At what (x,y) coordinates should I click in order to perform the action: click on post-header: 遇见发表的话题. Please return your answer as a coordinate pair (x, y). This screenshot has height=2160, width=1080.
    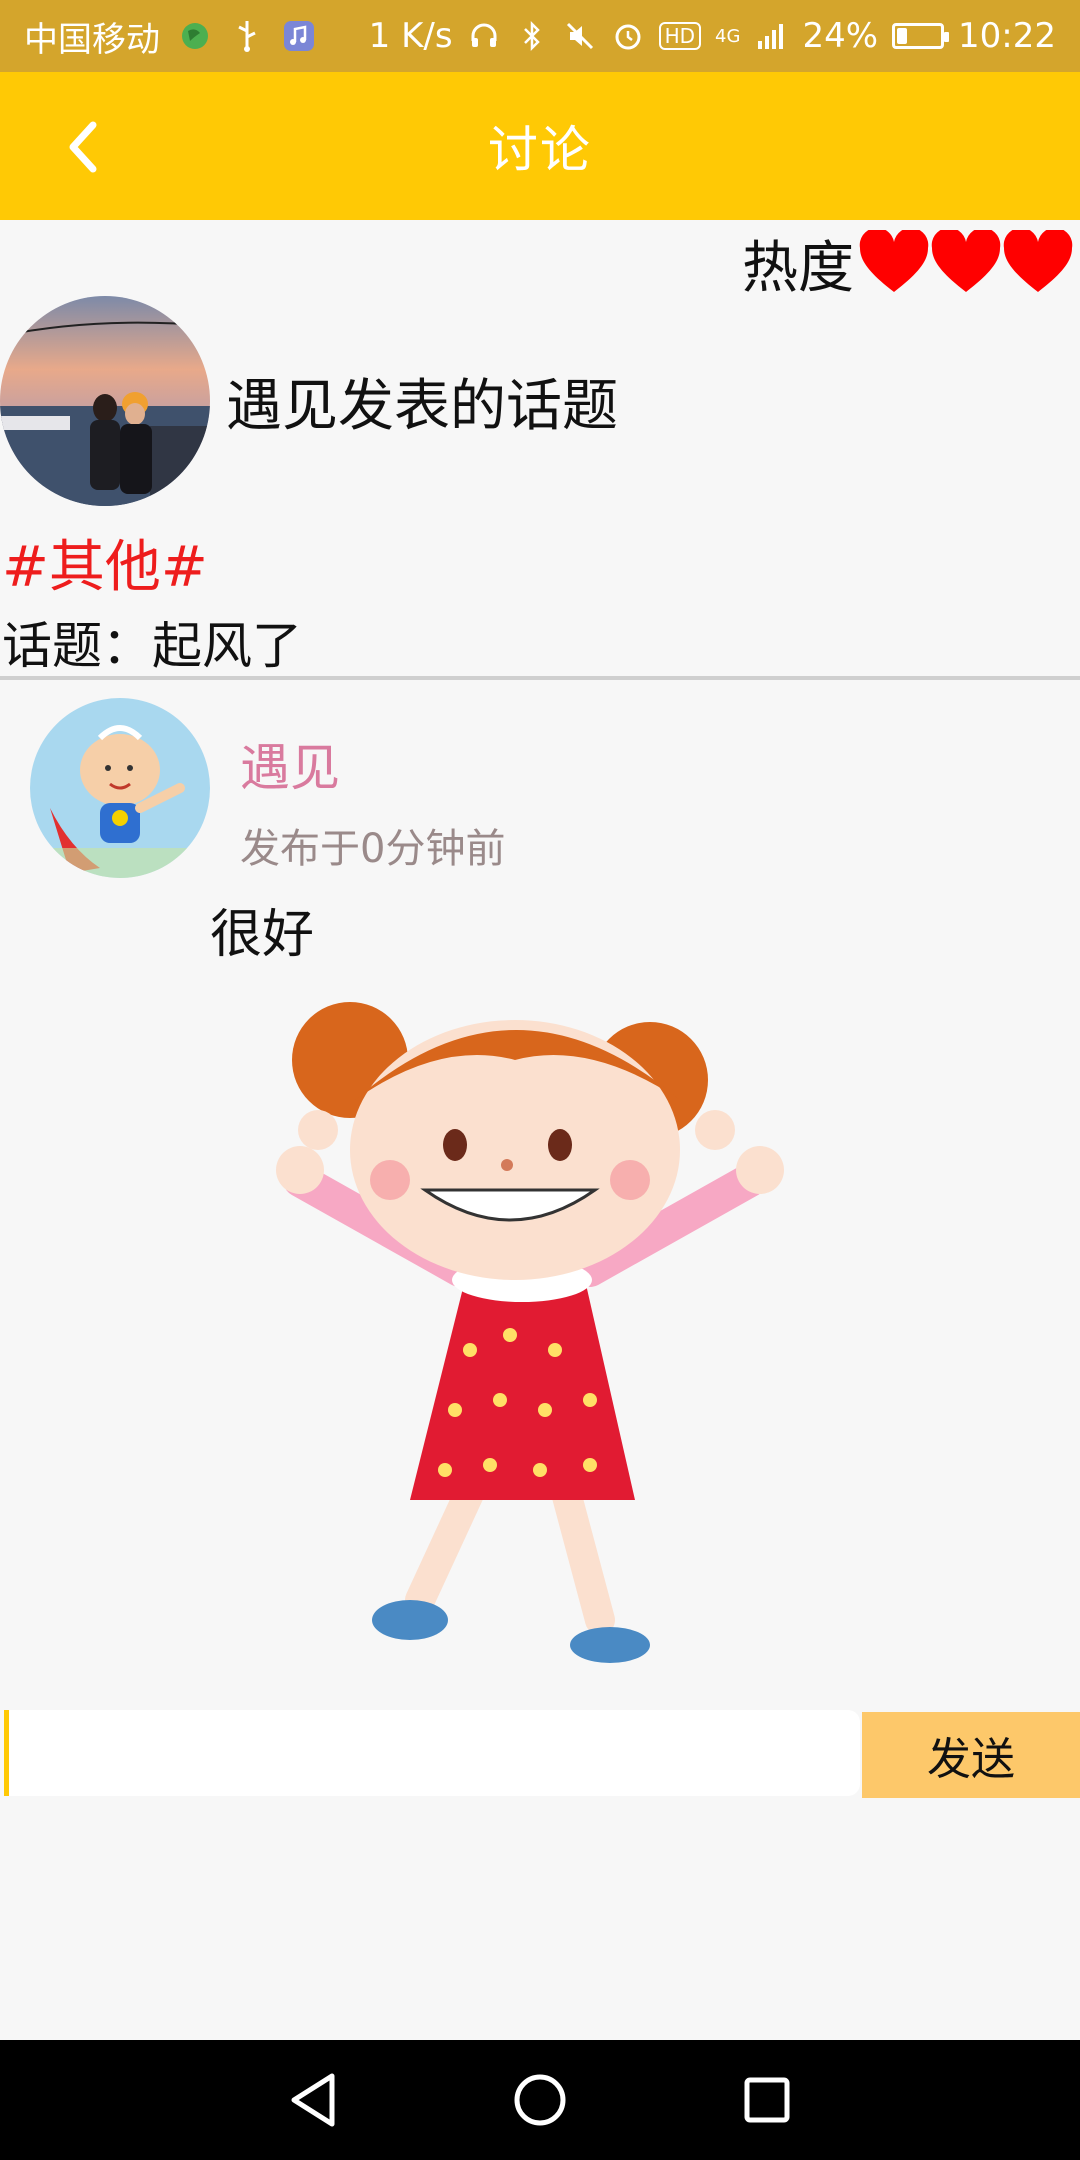
    Looking at the image, I should click on (309, 401).